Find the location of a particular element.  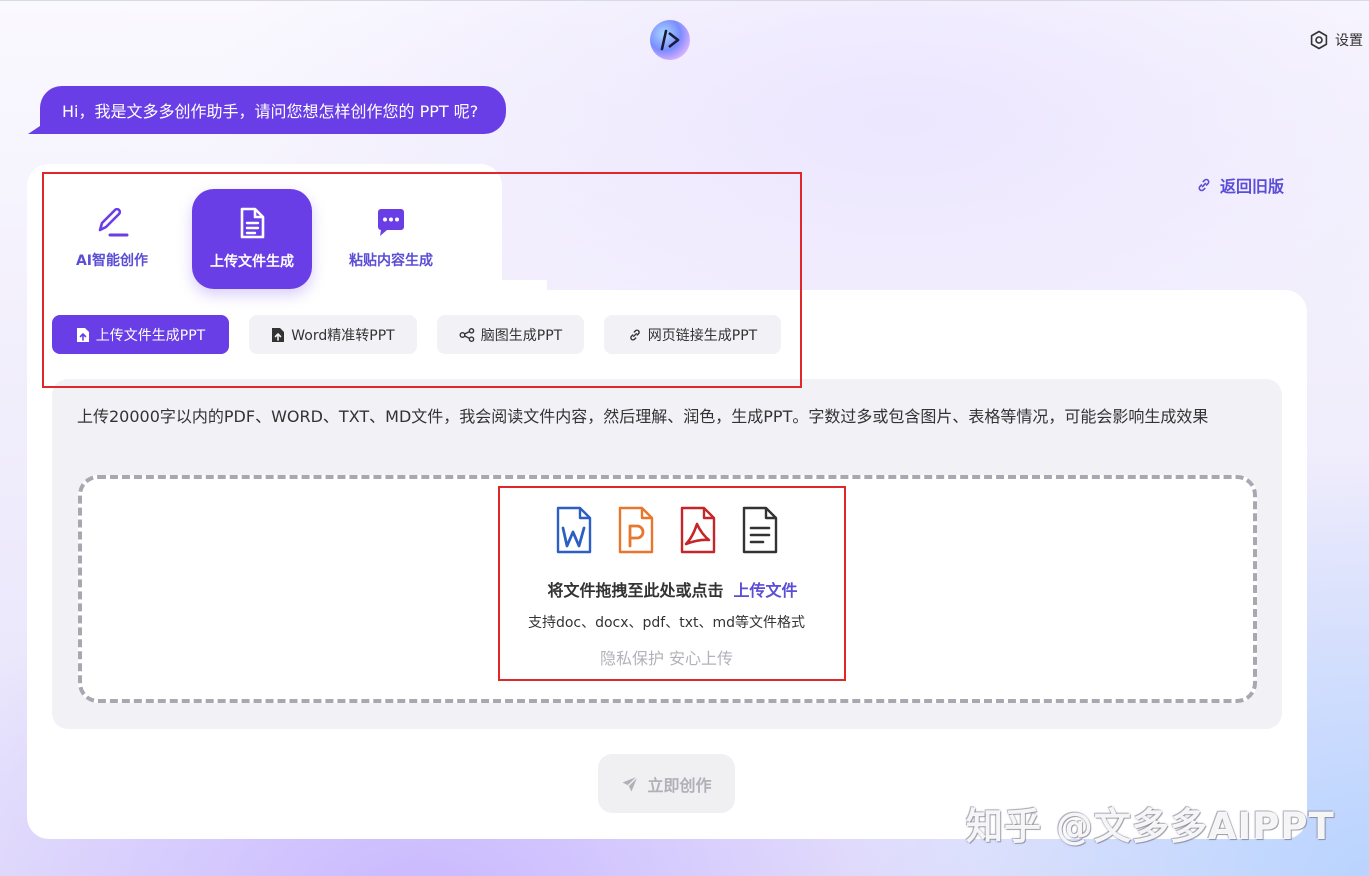

pen-icon is located at coordinates (113, 222).